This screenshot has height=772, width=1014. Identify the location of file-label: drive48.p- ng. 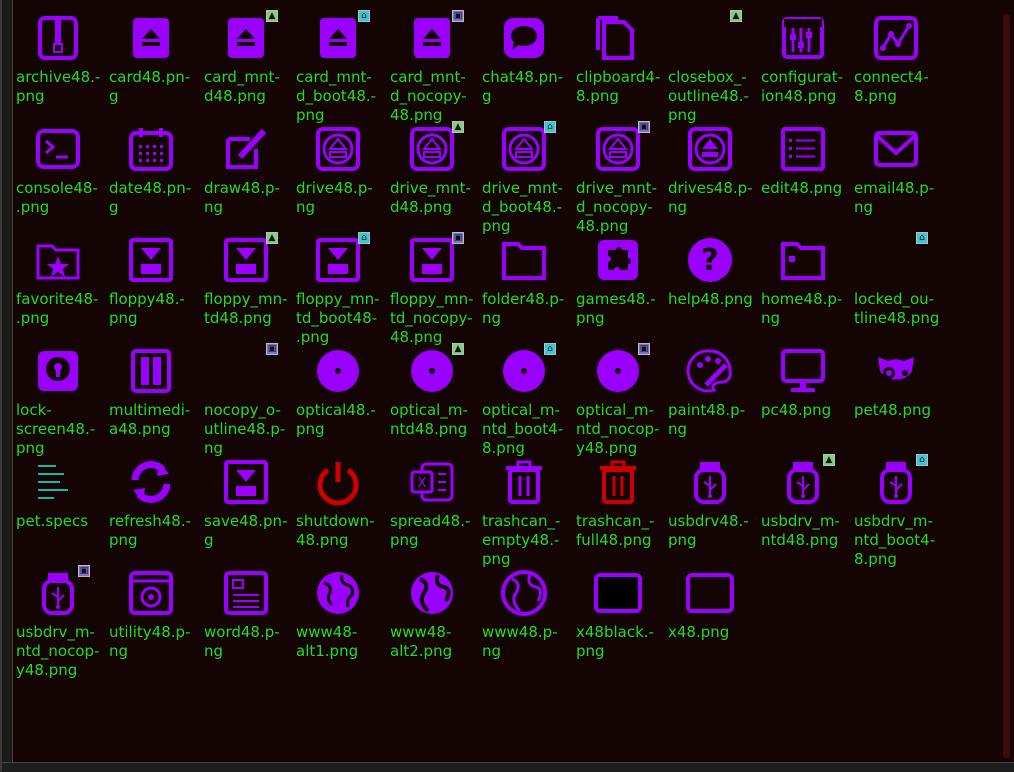
(334, 197).